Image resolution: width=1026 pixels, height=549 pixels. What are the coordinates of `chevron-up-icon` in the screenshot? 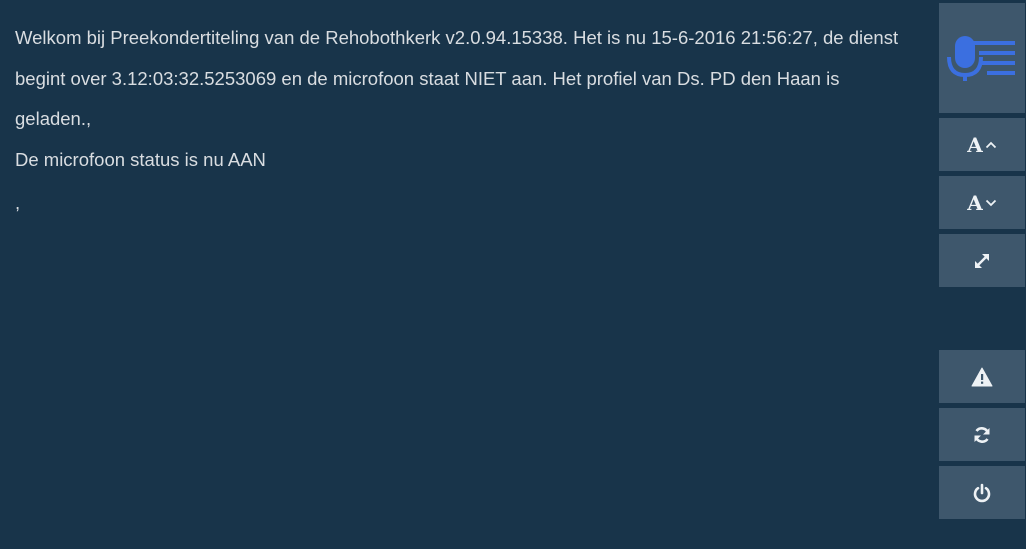 It's located at (990, 144).